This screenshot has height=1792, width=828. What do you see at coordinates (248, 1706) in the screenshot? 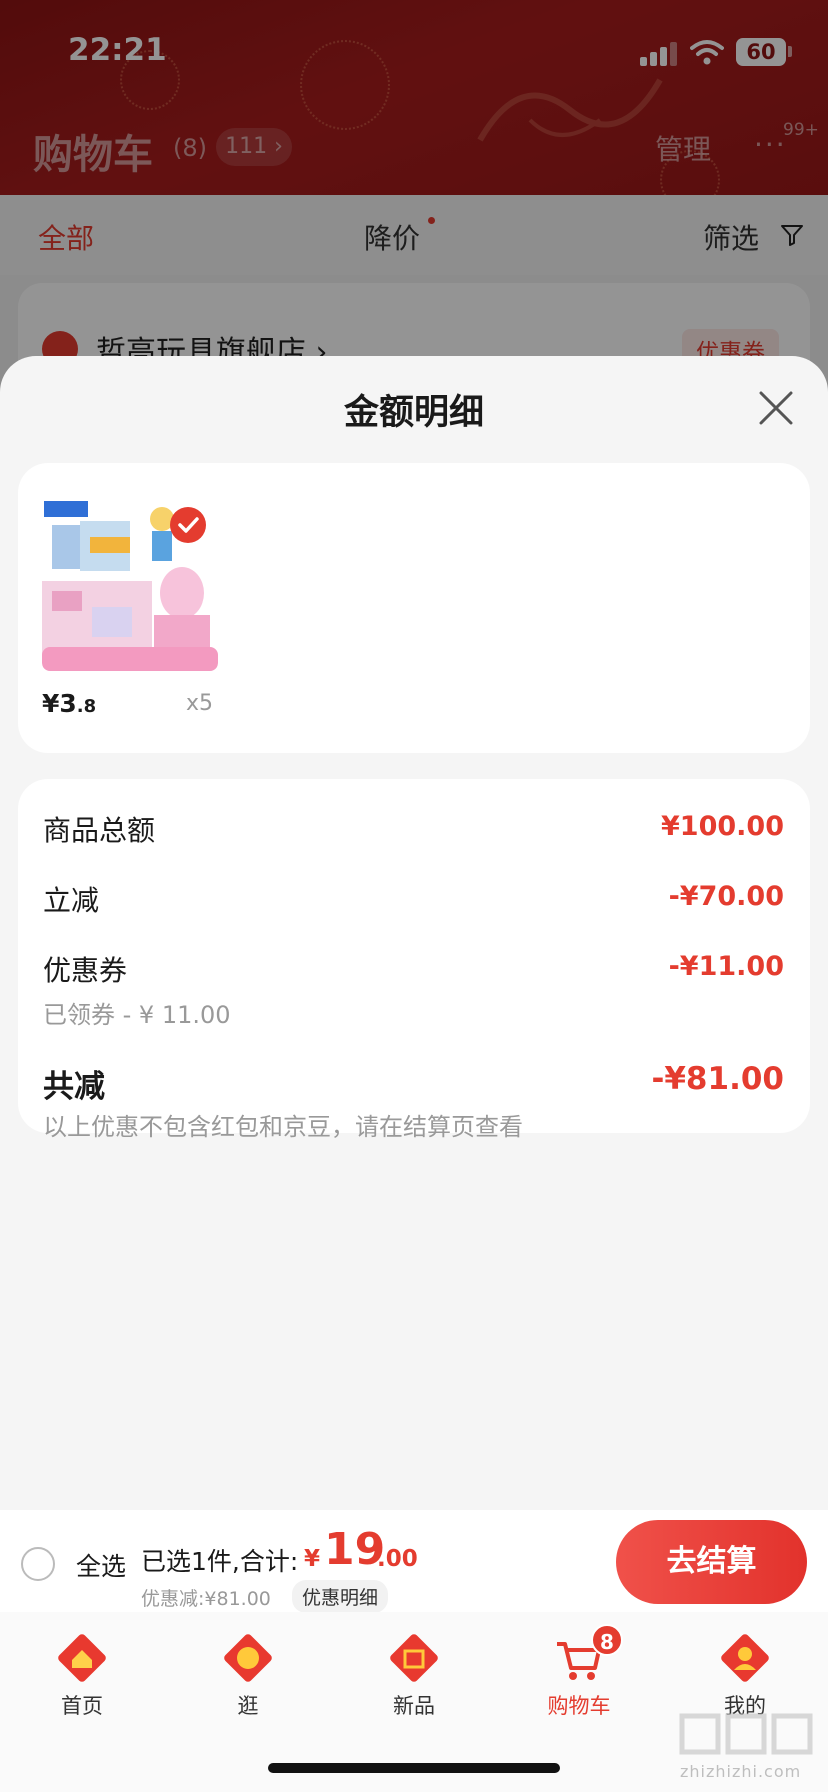
I see `tab-label-browse: 逛` at bounding box center [248, 1706].